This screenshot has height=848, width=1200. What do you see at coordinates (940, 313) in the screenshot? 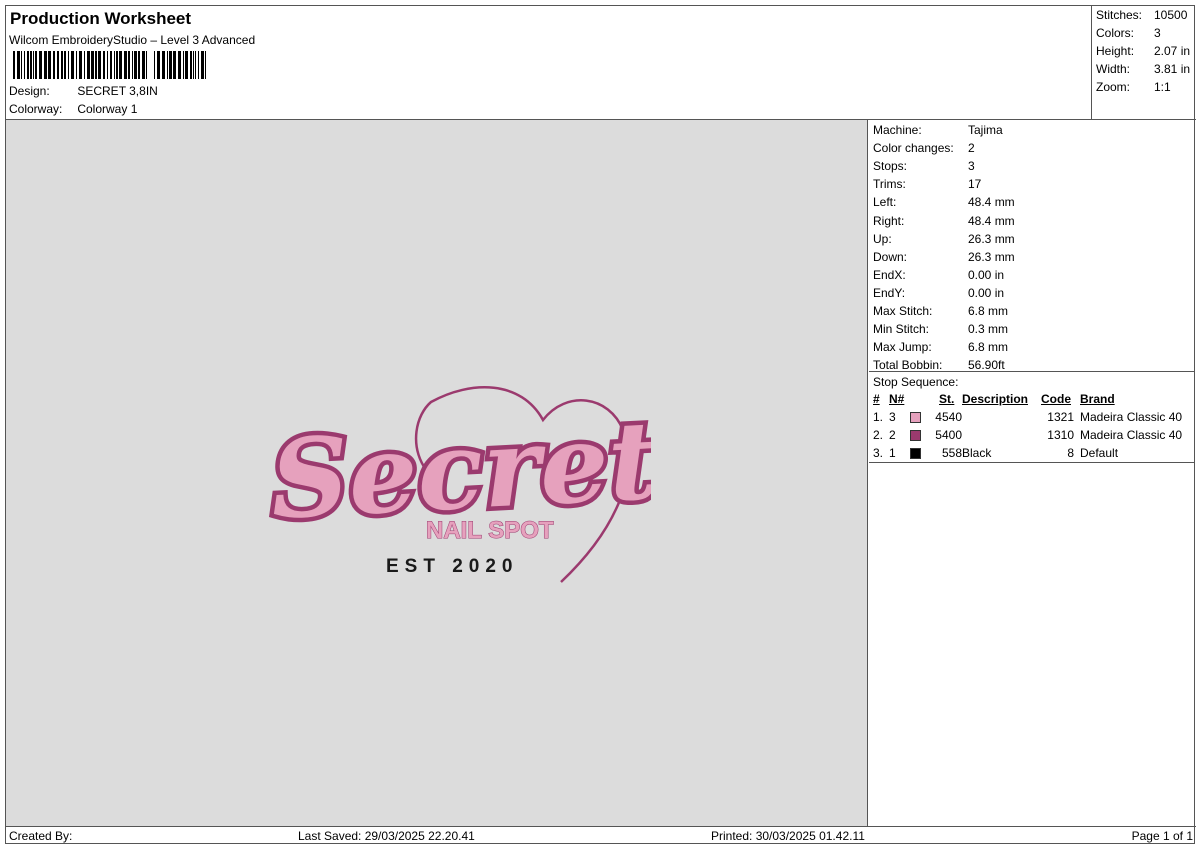
I see `machine-row: Max Stitch: 6.8 mm` at bounding box center [940, 313].